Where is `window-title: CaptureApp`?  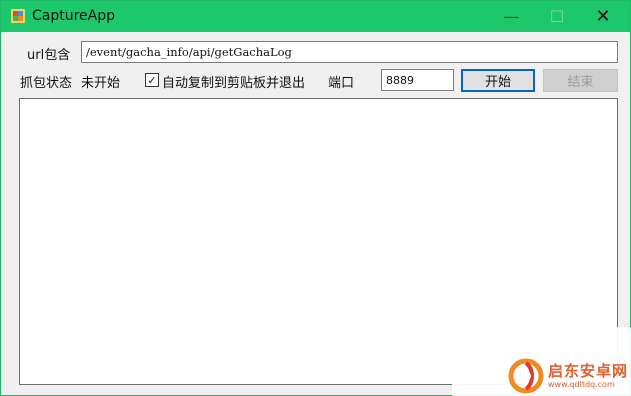
window-title: CaptureApp is located at coordinates (74, 16).